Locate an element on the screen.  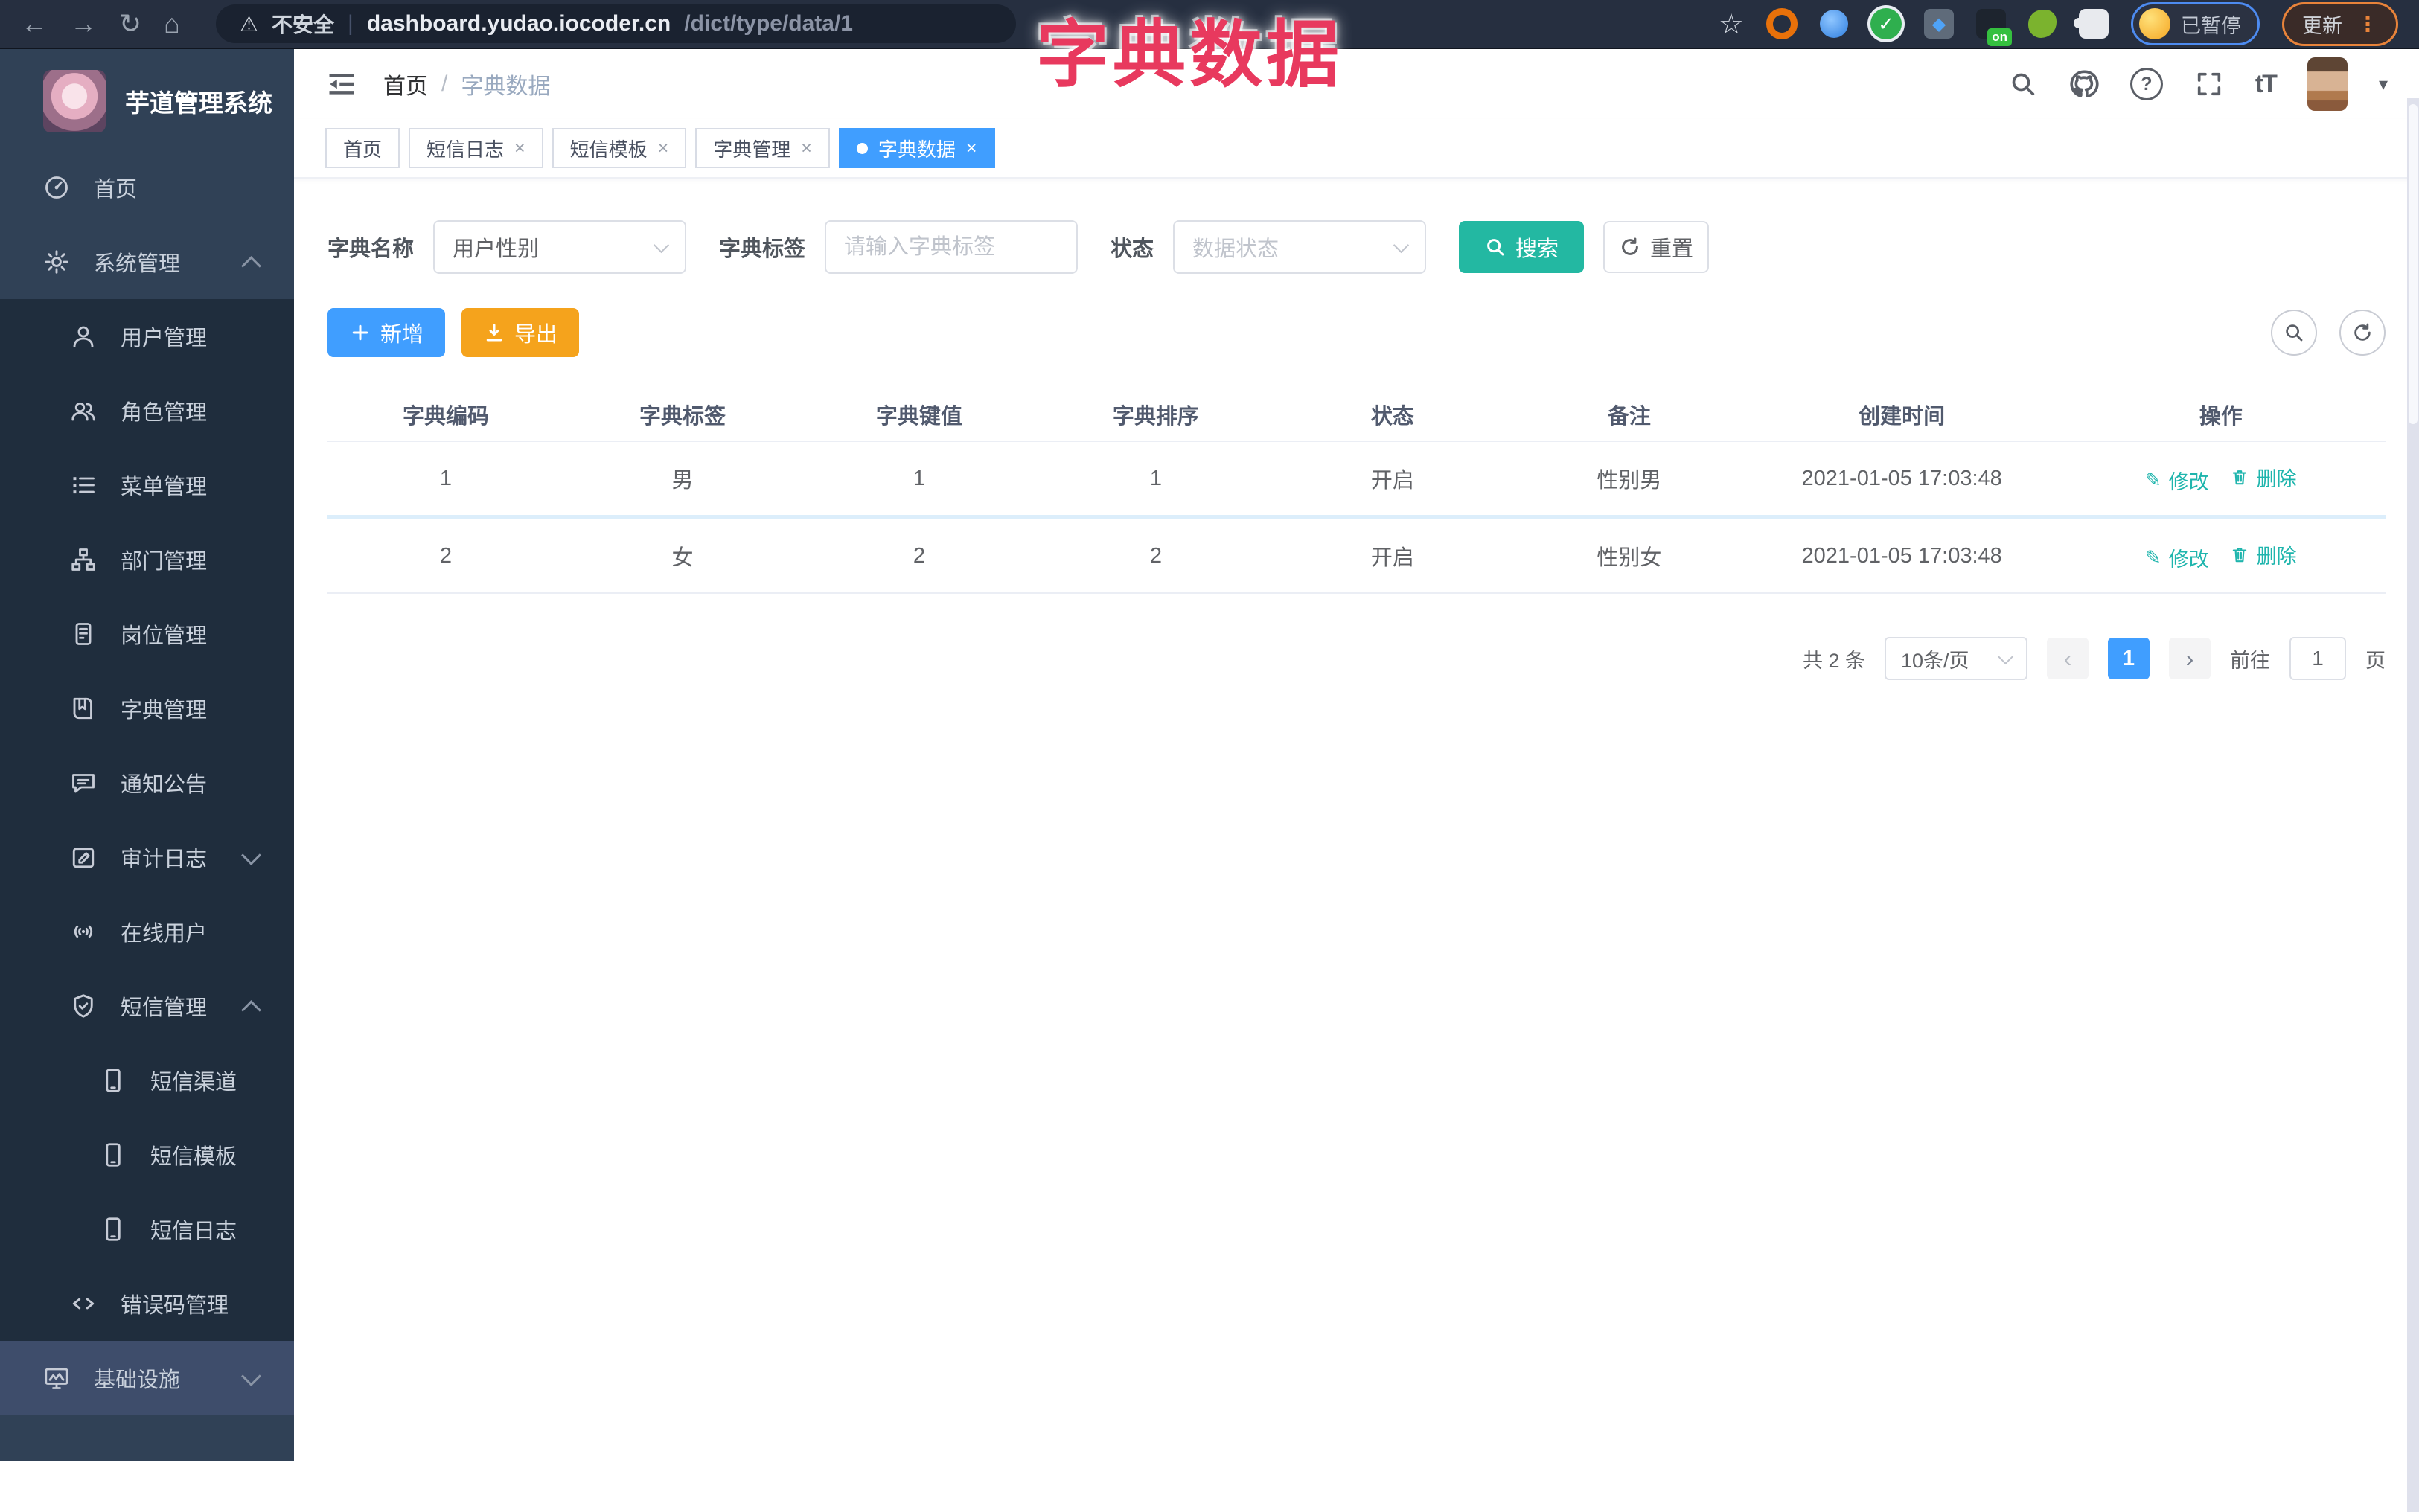
download-icon is located at coordinates (494, 333).